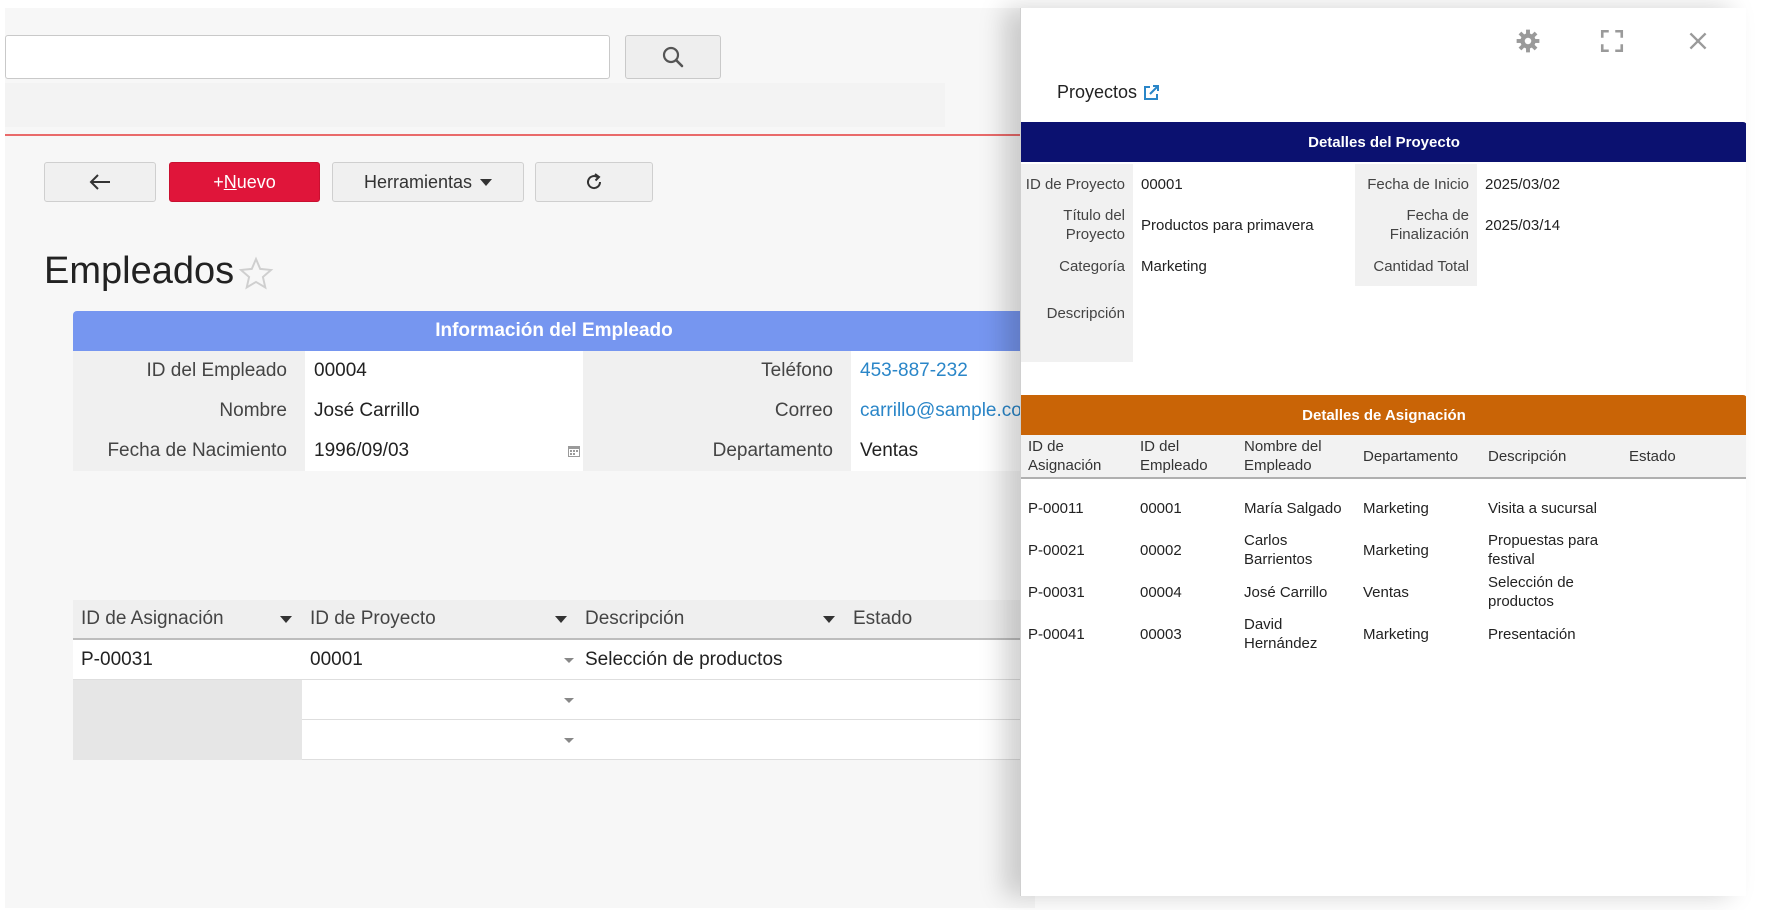  Describe the element at coordinates (1077, 456) in the screenshot. I see `column-header: ID de Asignación` at that location.